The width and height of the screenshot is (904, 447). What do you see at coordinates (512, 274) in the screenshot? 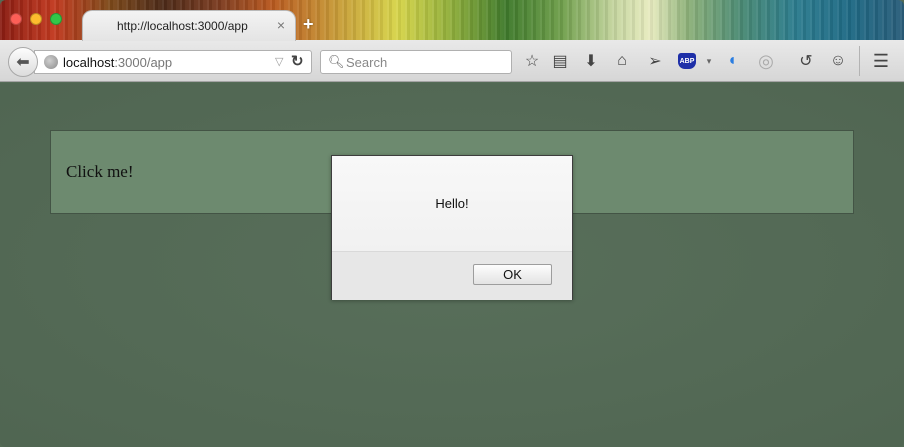
I see `ok-button: OK` at bounding box center [512, 274].